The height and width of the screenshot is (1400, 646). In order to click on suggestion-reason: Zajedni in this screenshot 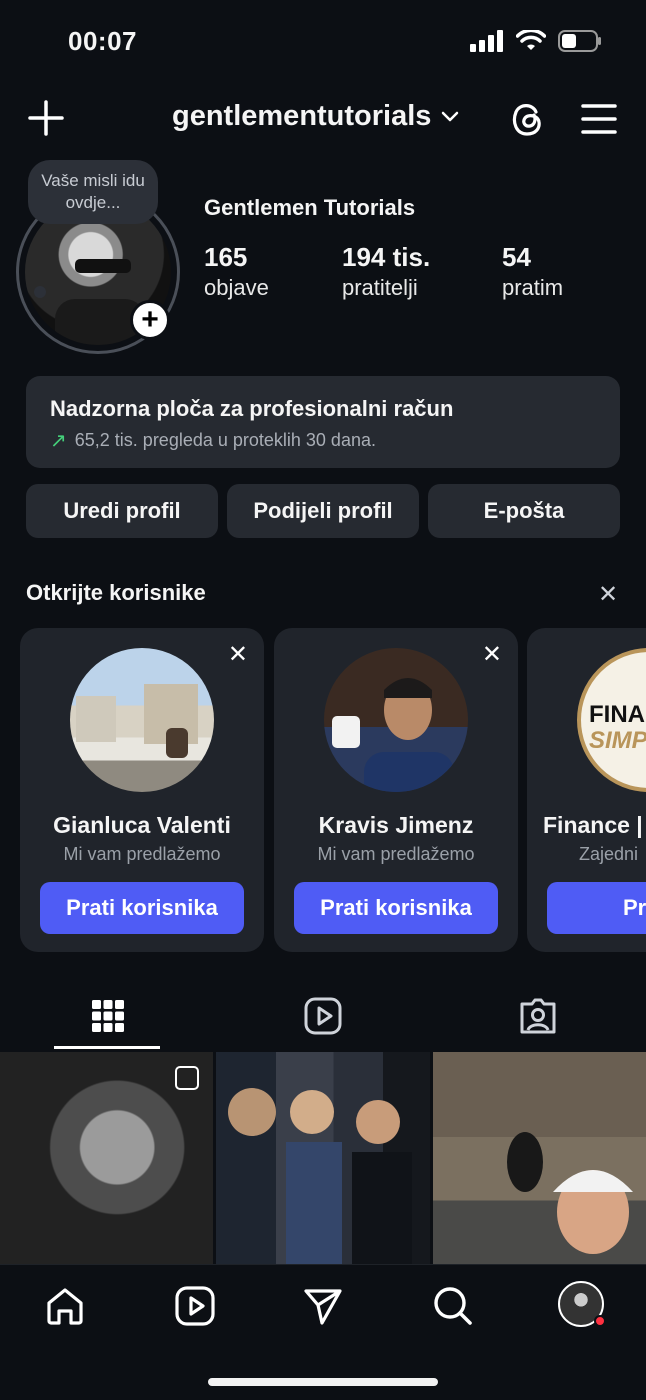, I will do `click(609, 854)`.